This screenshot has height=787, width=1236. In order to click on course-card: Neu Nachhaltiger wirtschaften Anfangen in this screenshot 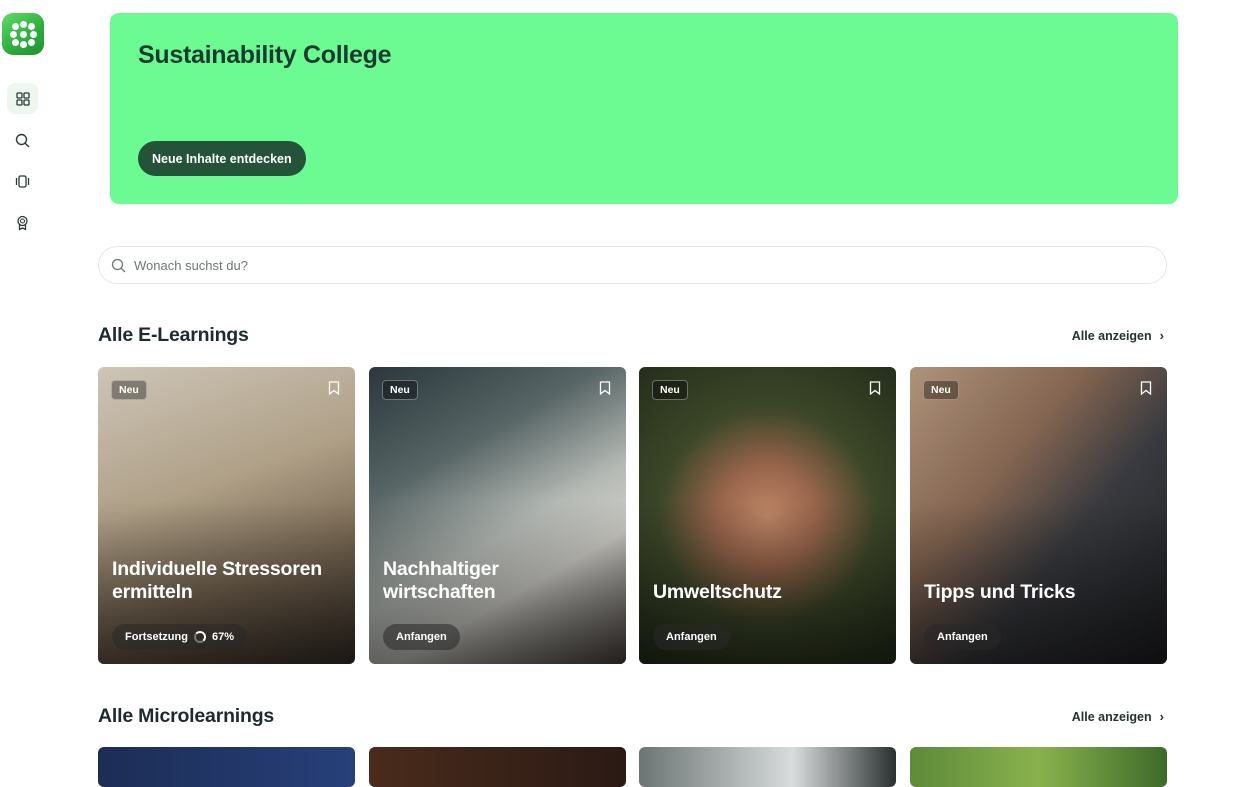, I will do `click(497, 515)`.